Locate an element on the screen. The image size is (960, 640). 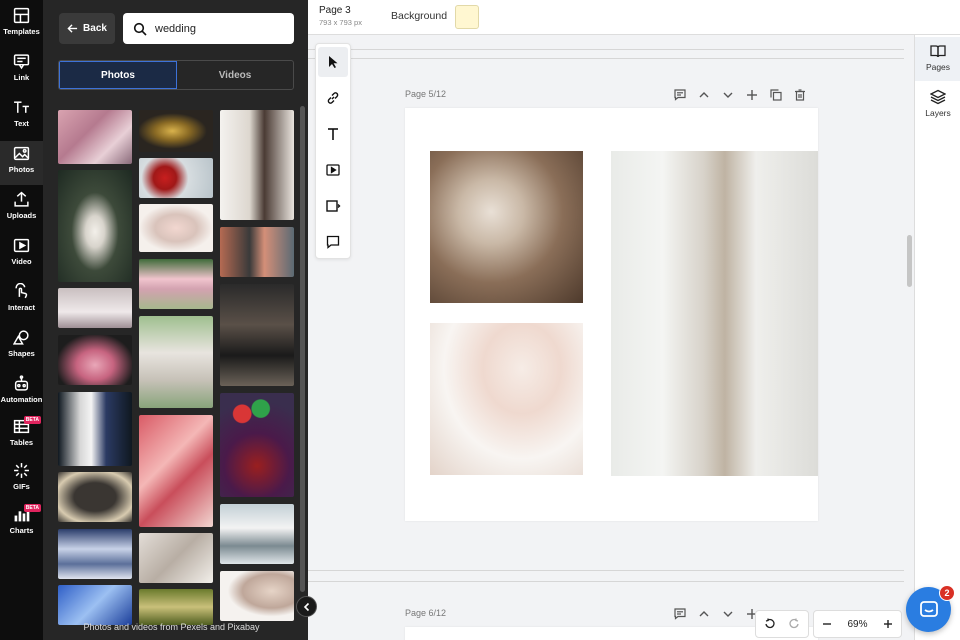
rail-item-link: Link is located at coordinates (21, 71).